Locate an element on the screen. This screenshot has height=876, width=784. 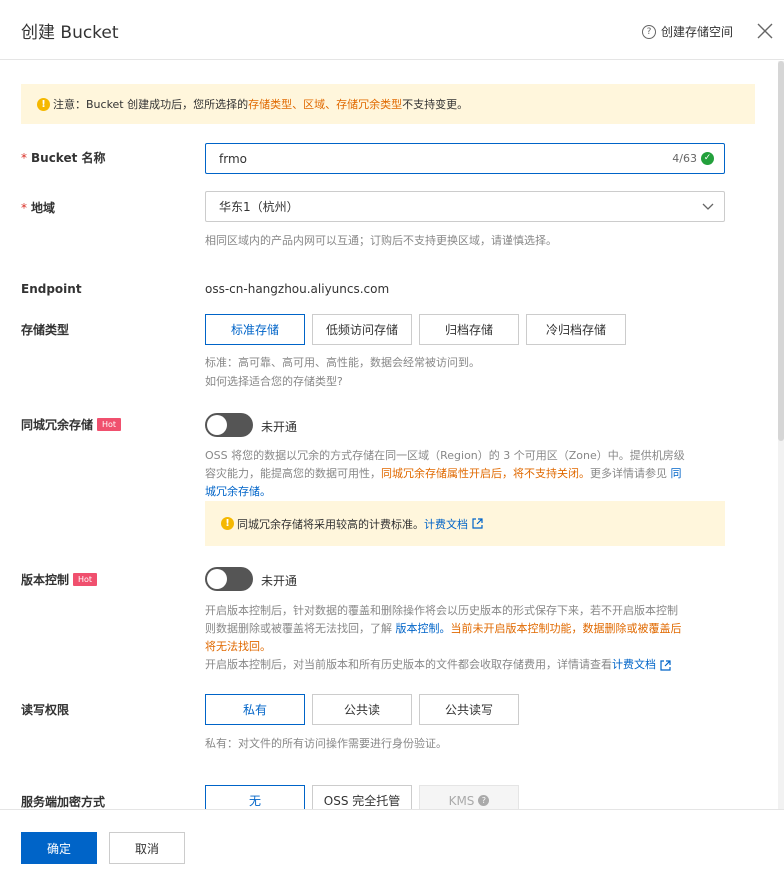
encryption-kms: KMS ? is located at coordinates (469, 797).